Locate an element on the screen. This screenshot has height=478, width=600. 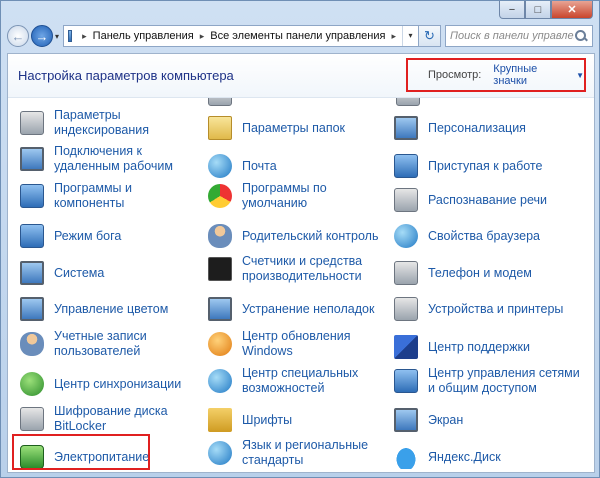
view-by-value: Крупные значки is located at coordinates (531, 75).